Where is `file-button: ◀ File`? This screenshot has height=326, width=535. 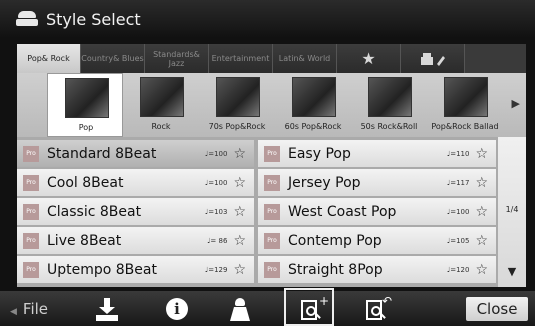
file-button: ◀ File is located at coordinates (29, 309).